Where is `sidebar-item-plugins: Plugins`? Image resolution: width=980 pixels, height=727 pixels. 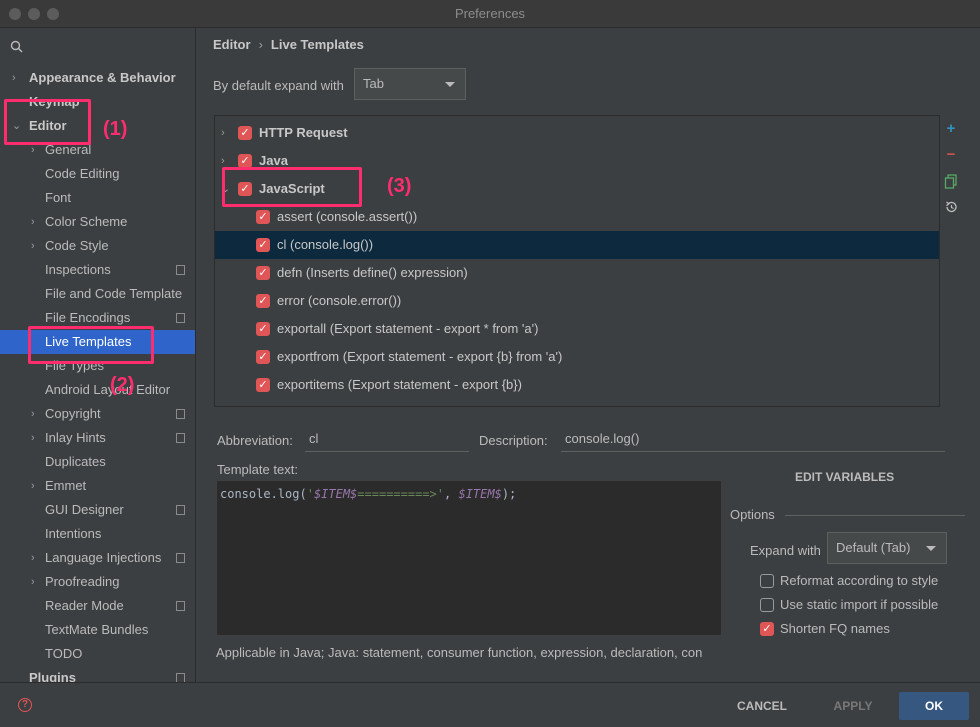
sidebar-item-plugins: Plugins is located at coordinates (97, 674).